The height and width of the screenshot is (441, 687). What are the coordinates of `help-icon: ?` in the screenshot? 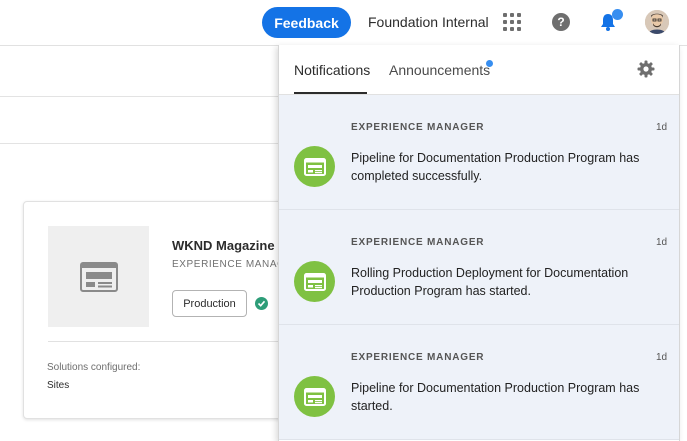 It's located at (561, 22).